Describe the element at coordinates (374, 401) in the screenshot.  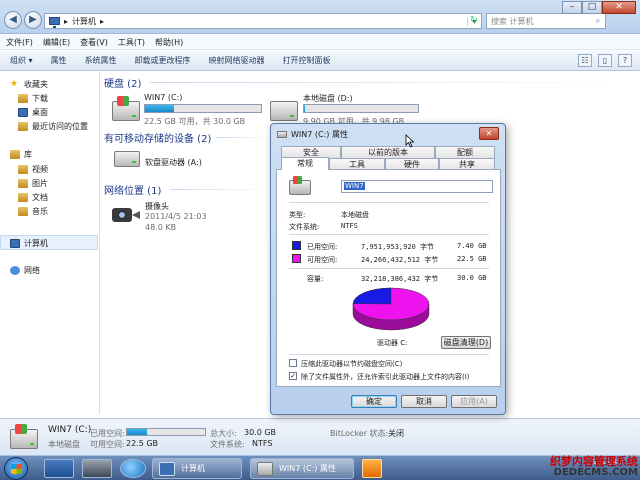
I see `ok-button: 确定` at that location.